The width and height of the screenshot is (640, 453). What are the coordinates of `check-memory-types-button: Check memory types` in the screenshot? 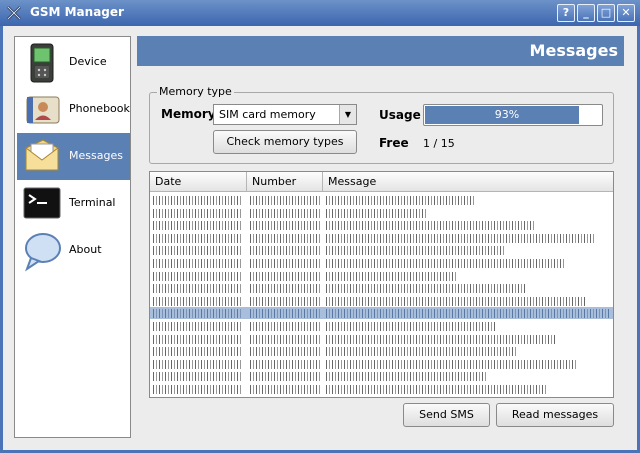 It's located at (285, 142).